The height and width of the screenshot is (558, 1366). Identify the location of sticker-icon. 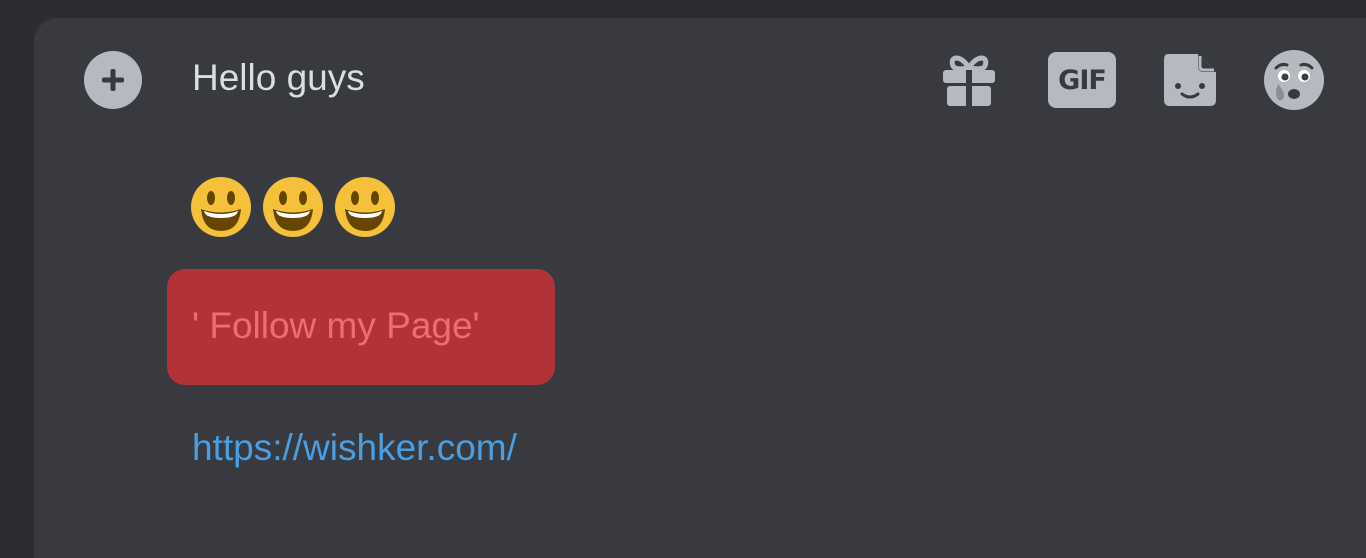
(1190, 80).